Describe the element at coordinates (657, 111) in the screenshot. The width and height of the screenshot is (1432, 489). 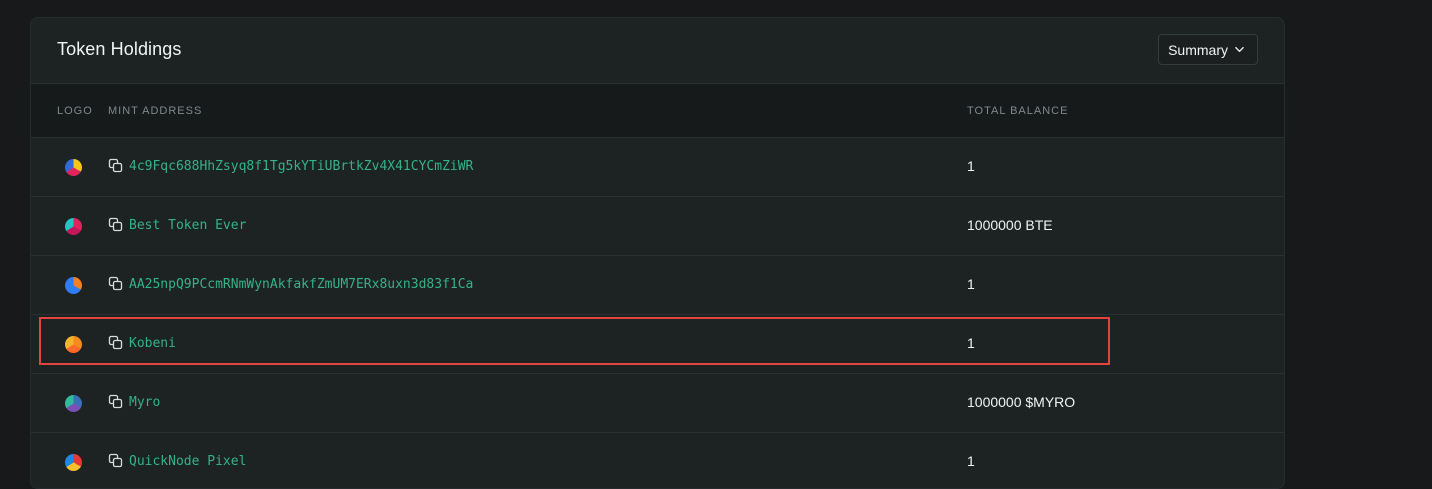
I see `table-header: LOGO MINT ADDRESS TOTAL BALANCE` at that location.